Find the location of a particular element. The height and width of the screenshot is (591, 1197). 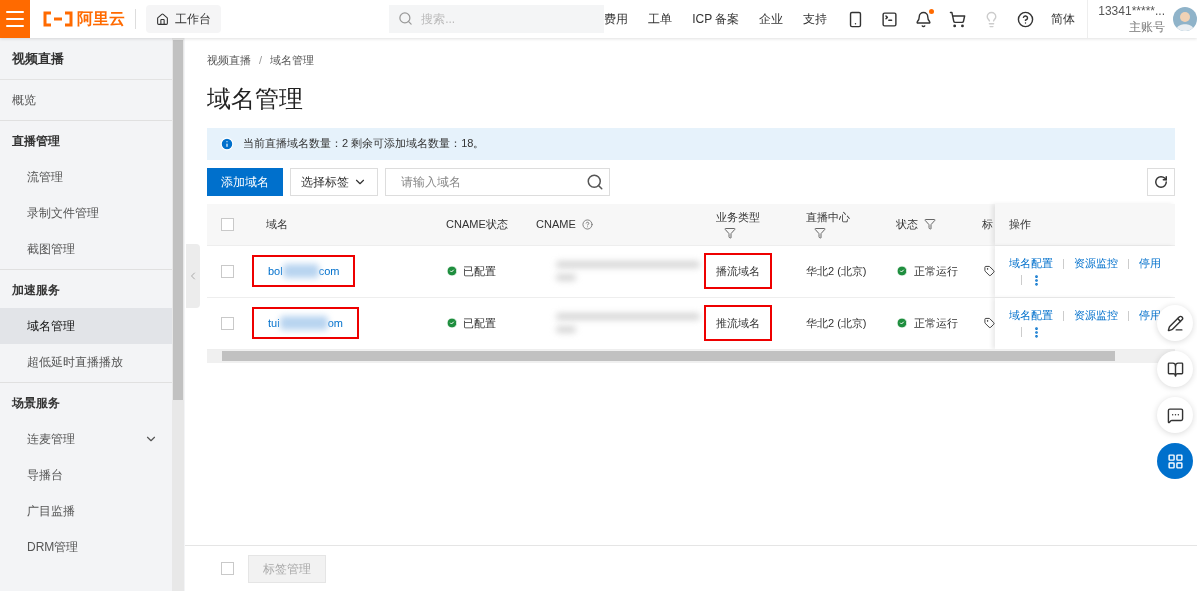

section-heading: 场景服务 is located at coordinates (35, 403).